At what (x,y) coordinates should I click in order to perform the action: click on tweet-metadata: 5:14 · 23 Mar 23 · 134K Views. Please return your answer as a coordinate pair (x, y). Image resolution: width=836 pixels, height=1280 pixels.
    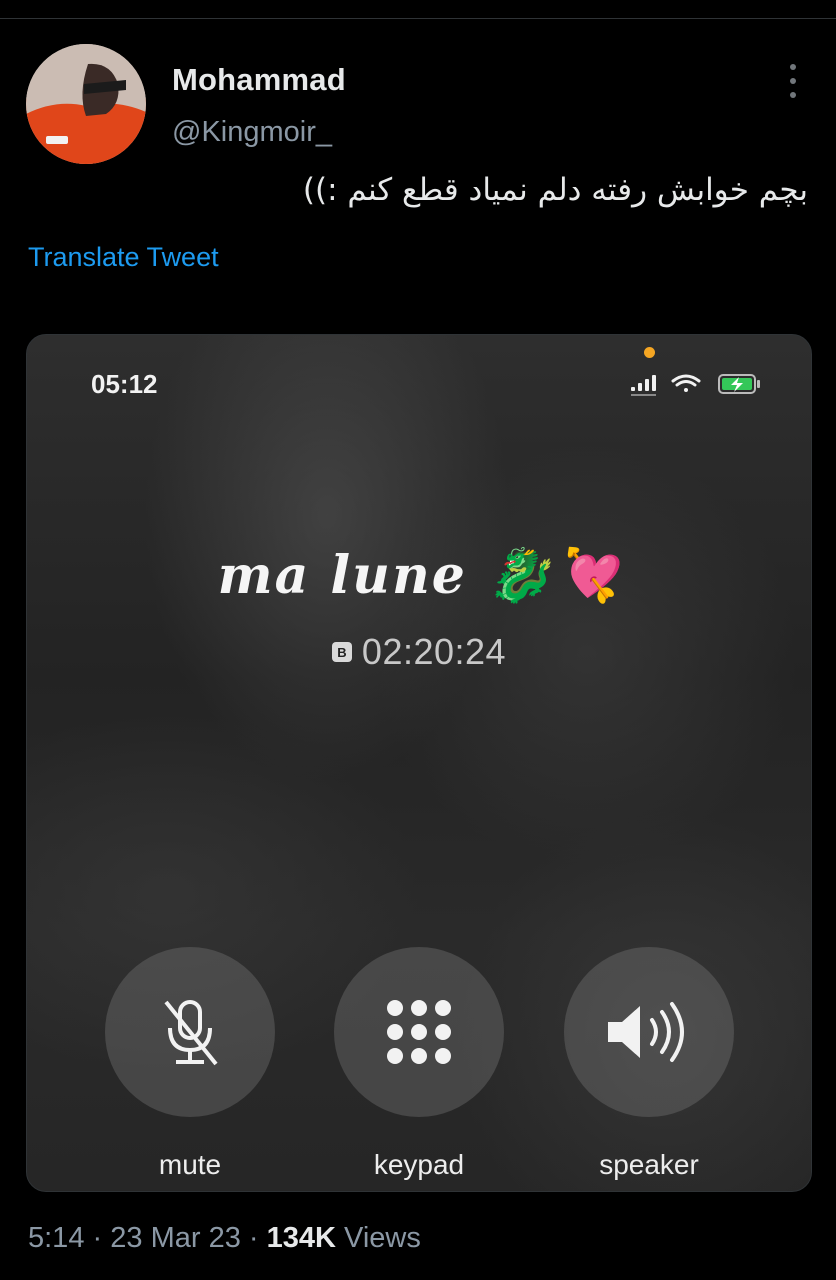
    Looking at the image, I should click on (224, 1238).